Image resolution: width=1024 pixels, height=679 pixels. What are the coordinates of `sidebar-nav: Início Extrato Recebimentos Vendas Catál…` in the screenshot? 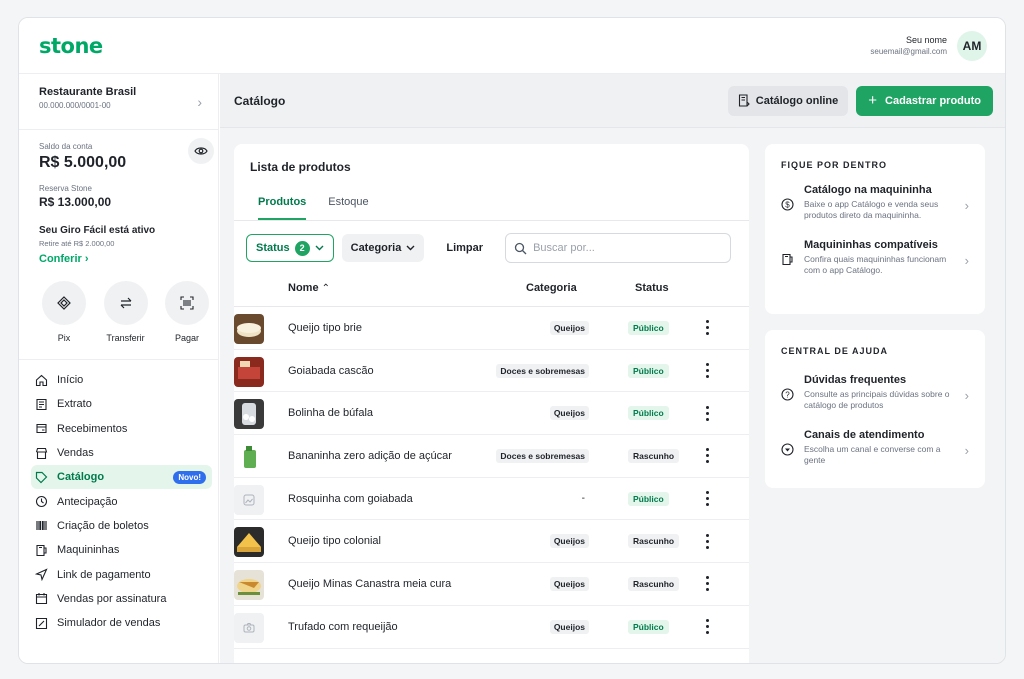 It's located at (118, 501).